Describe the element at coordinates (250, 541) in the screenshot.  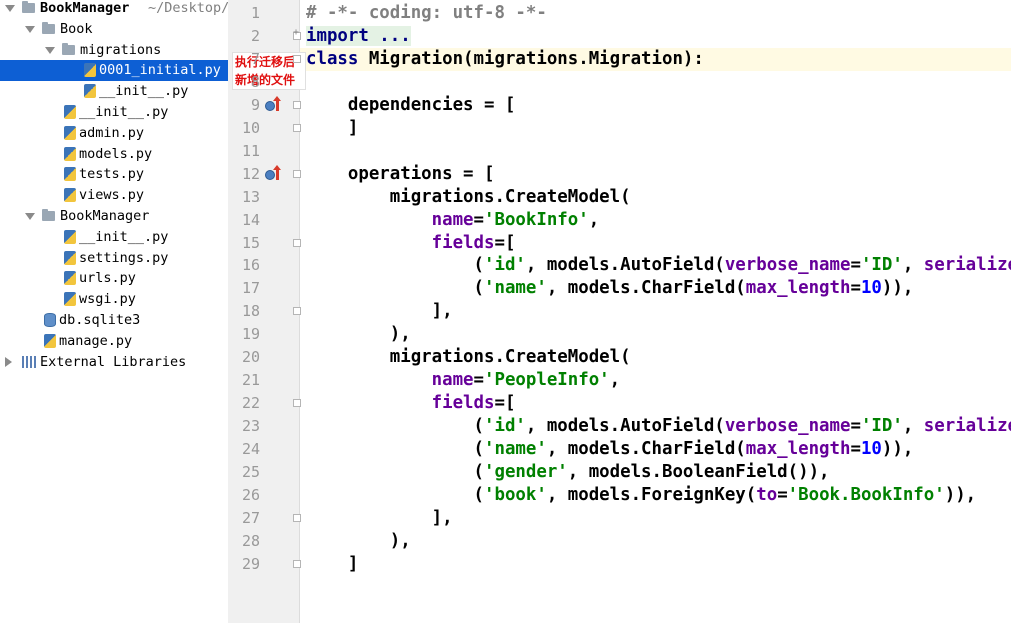
I see `line-number: 28` at that location.